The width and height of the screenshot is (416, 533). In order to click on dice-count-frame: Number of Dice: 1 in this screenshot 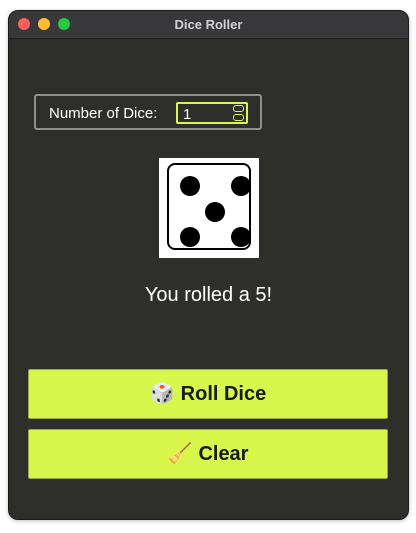, I will do `click(148, 112)`.